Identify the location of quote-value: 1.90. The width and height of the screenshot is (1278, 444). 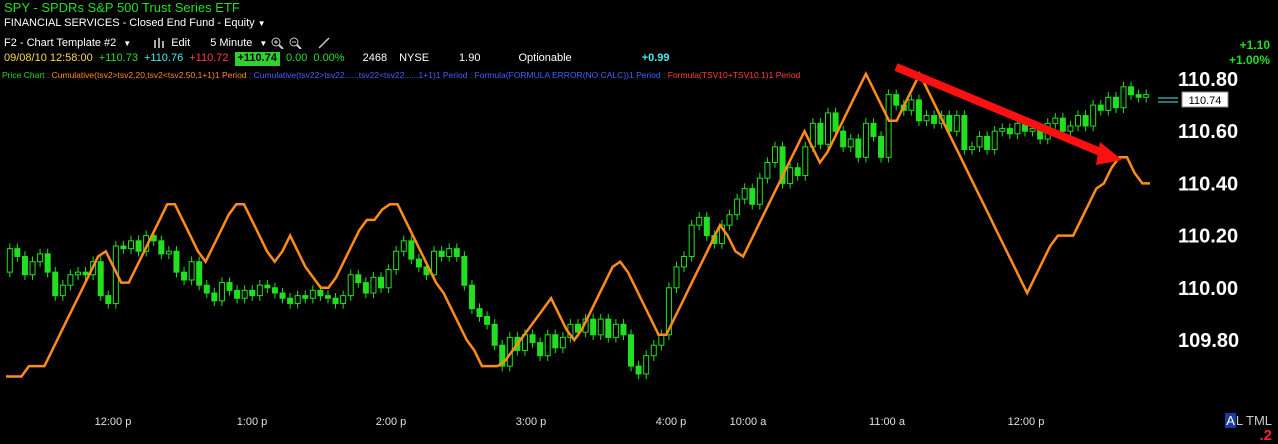
(470, 58).